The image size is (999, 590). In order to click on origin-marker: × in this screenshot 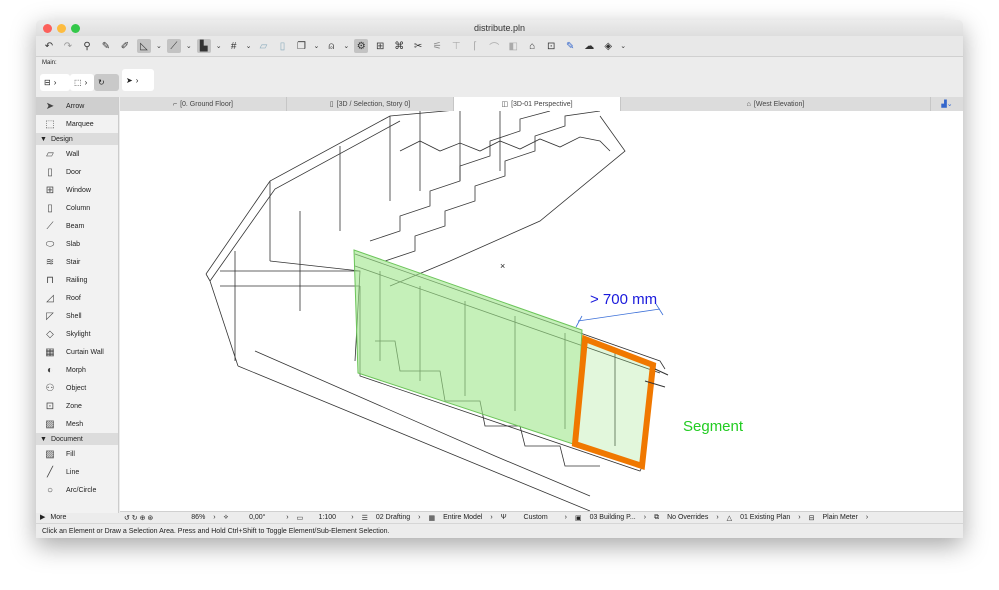, I will do `click(502, 266)`.